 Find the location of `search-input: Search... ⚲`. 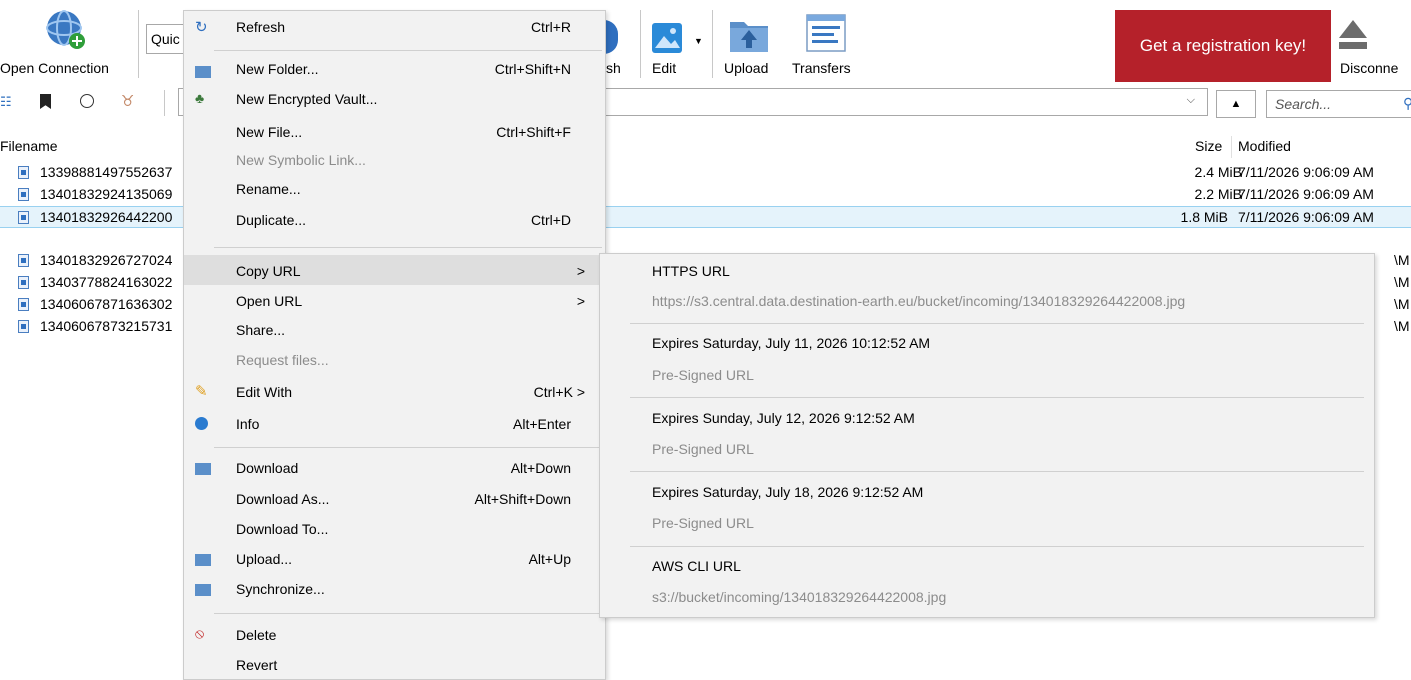

search-input: Search... ⚲ is located at coordinates (1338, 104).